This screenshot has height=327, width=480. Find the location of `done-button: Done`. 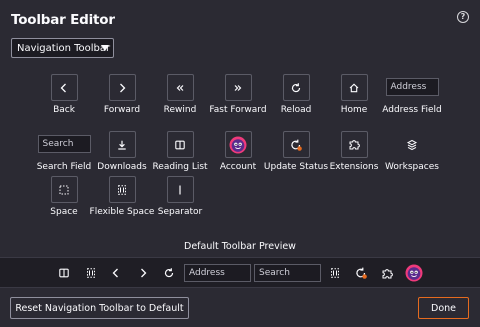

done-button: Done is located at coordinates (443, 308).